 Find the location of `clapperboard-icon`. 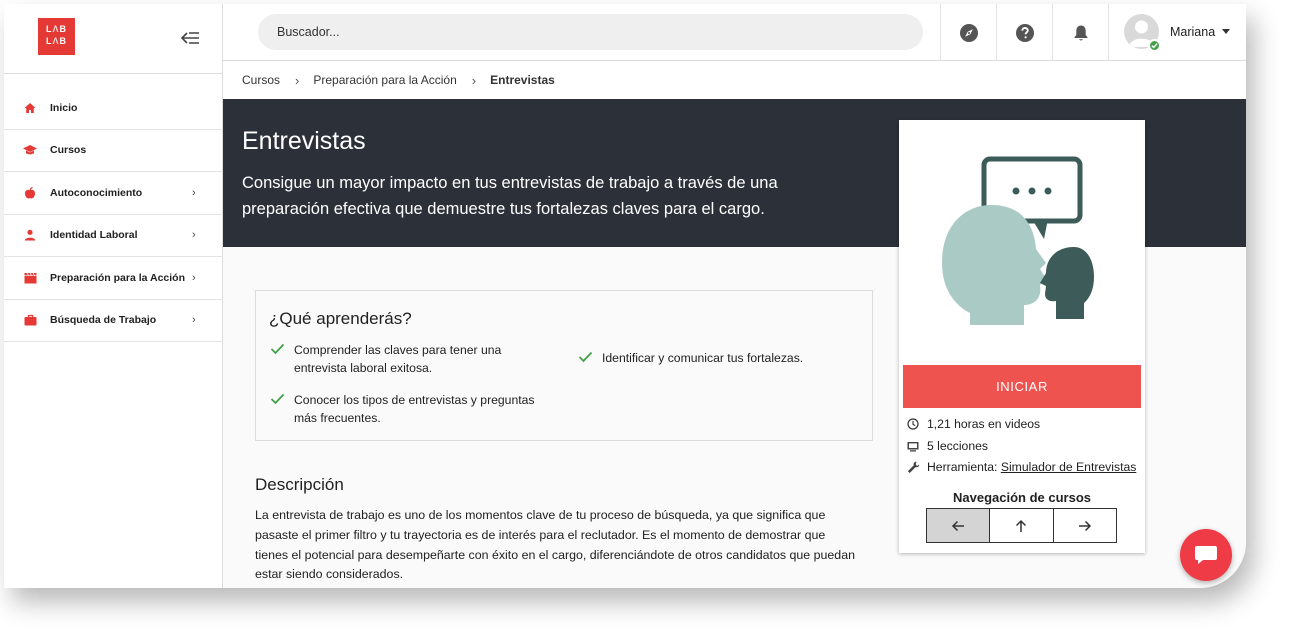

clapperboard-icon is located at coordinates (30, 278).